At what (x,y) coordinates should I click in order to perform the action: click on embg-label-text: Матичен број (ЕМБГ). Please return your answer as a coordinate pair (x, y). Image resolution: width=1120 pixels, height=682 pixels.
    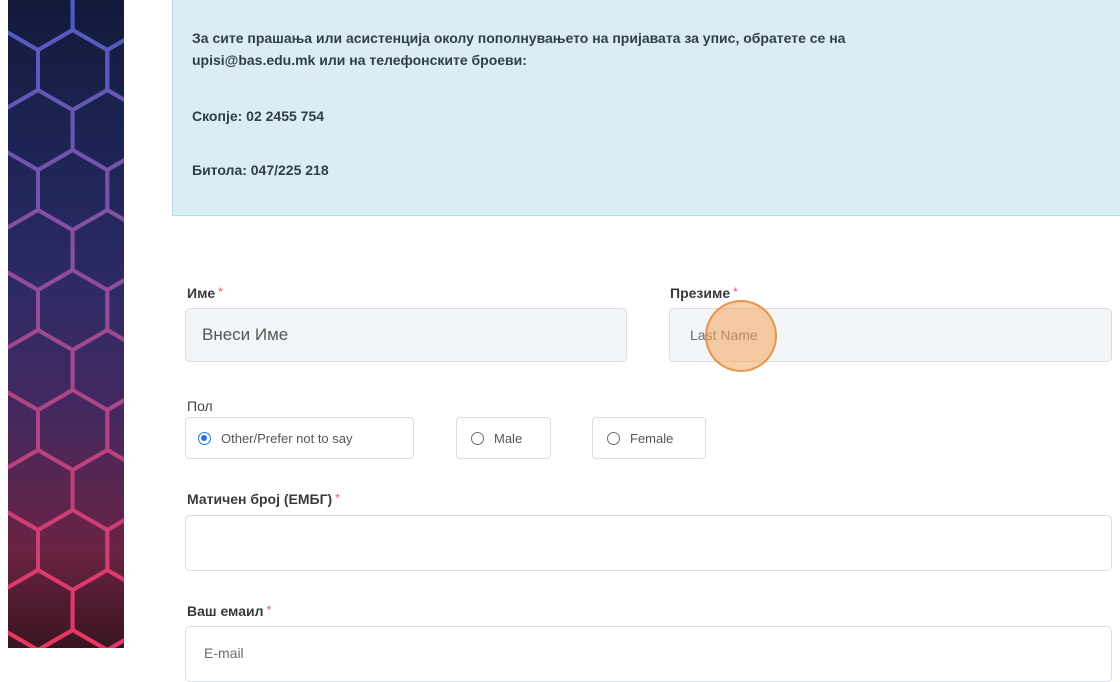
    Looking at the image, I should click on (260, 499).